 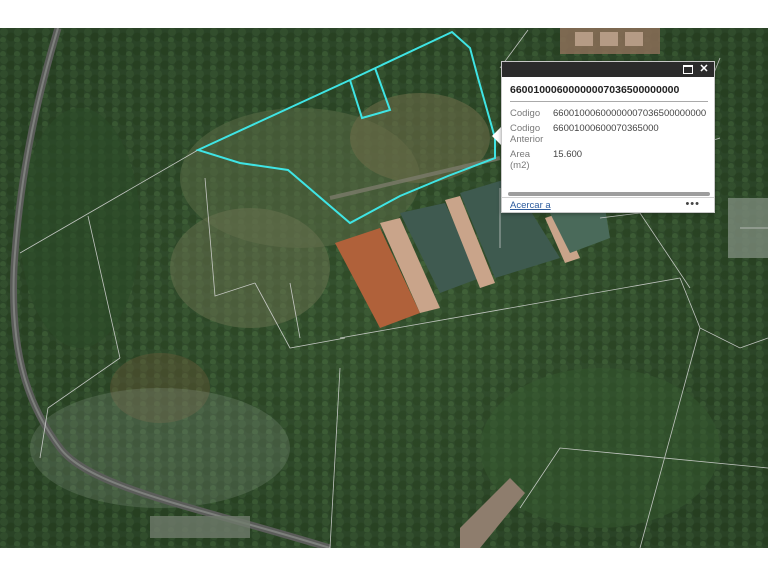 What do you see at coordinates (609, 194) in the screenshot?
I see `horizontal-scrollbar` at bounding box center [609, 194].